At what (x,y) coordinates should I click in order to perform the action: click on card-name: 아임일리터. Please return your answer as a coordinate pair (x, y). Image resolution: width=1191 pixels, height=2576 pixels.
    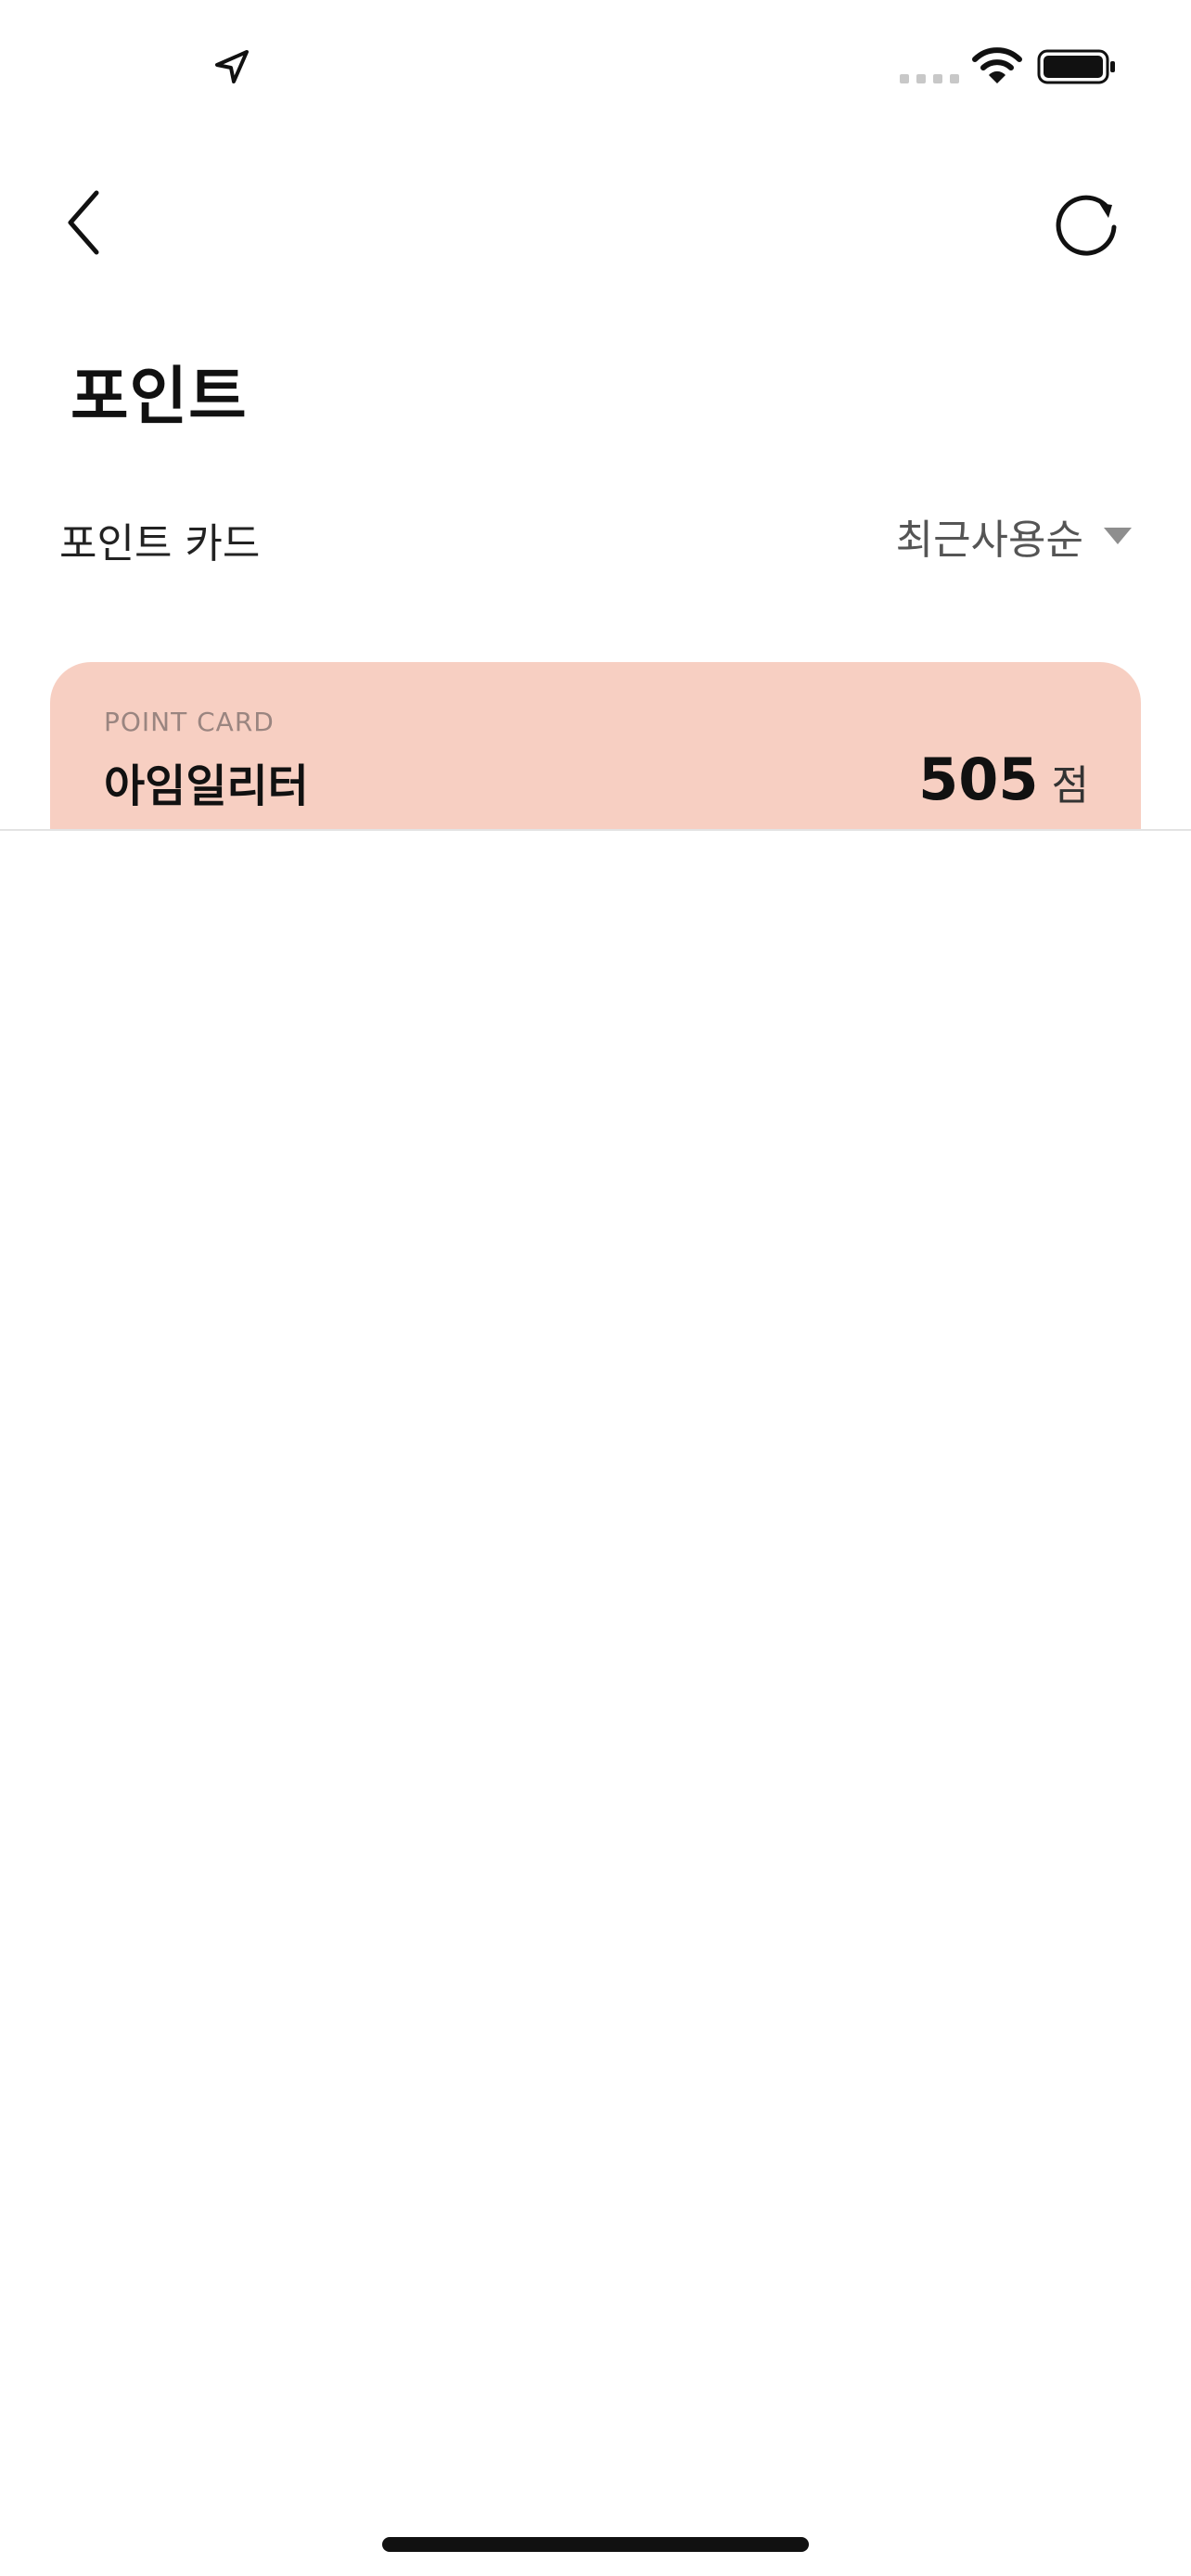
    Looking at the image, I should click on (206, 786).